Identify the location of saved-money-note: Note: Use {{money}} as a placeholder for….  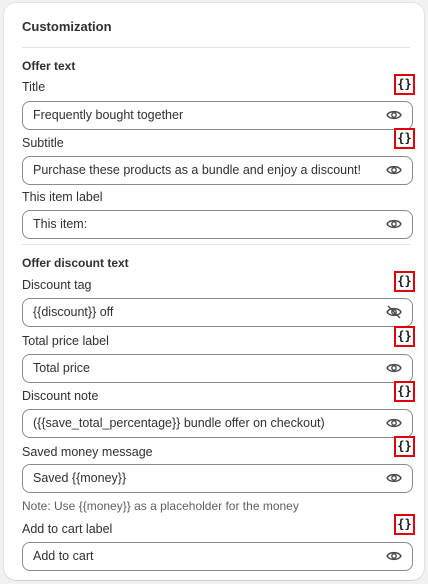
(160, 506).